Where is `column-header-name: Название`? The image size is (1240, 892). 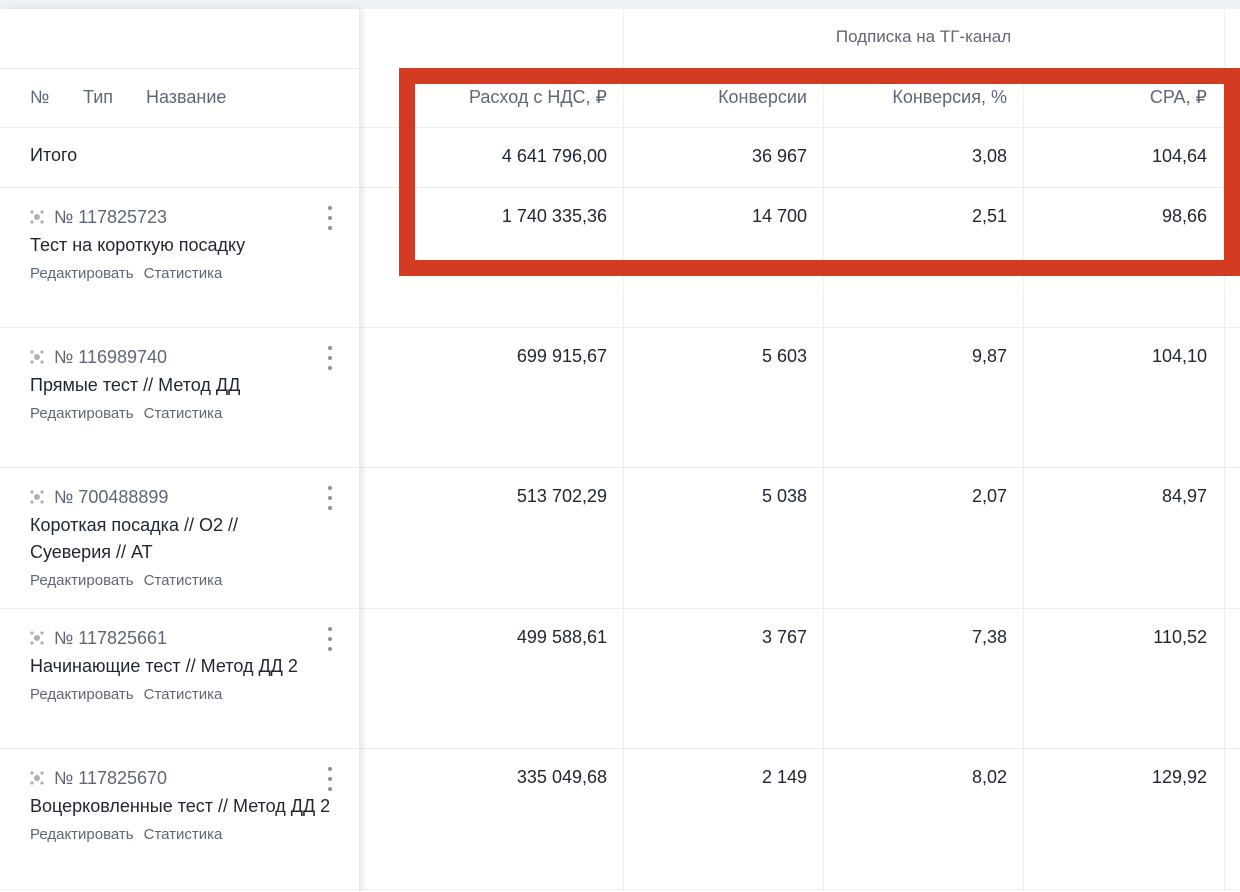 column-header-name: Название is located at coordinates (186, 97).